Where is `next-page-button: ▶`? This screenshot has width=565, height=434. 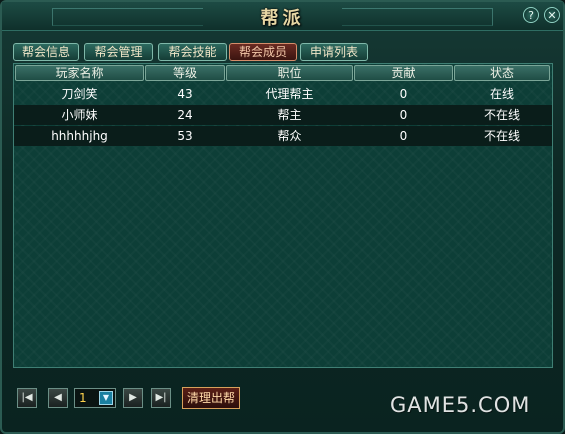
next-page-button: ▶ is located at coordinates (133, 398).